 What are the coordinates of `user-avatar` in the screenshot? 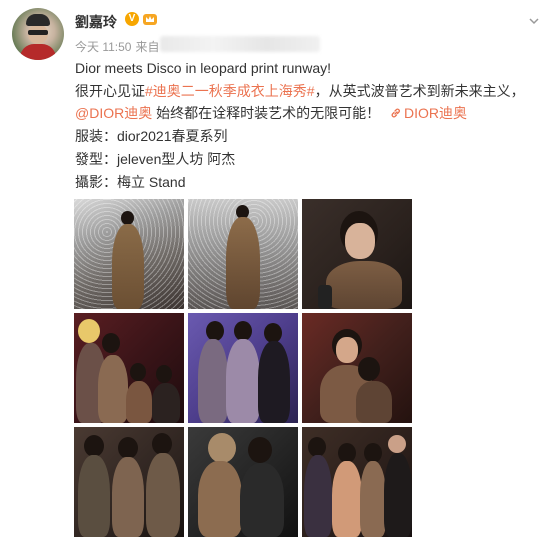 It's located at (38, 34).